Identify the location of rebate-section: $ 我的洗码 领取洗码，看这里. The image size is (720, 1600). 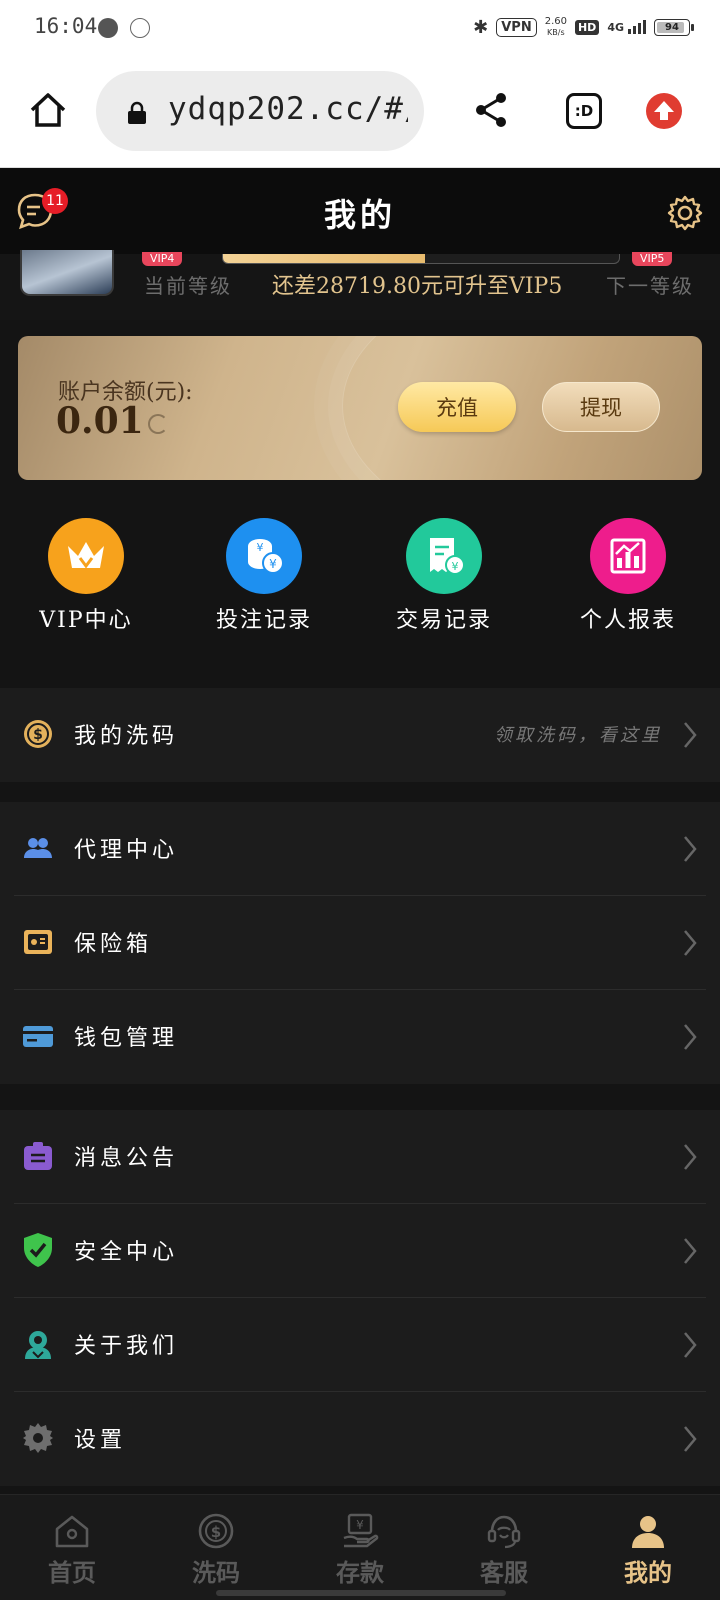
(360, 735).